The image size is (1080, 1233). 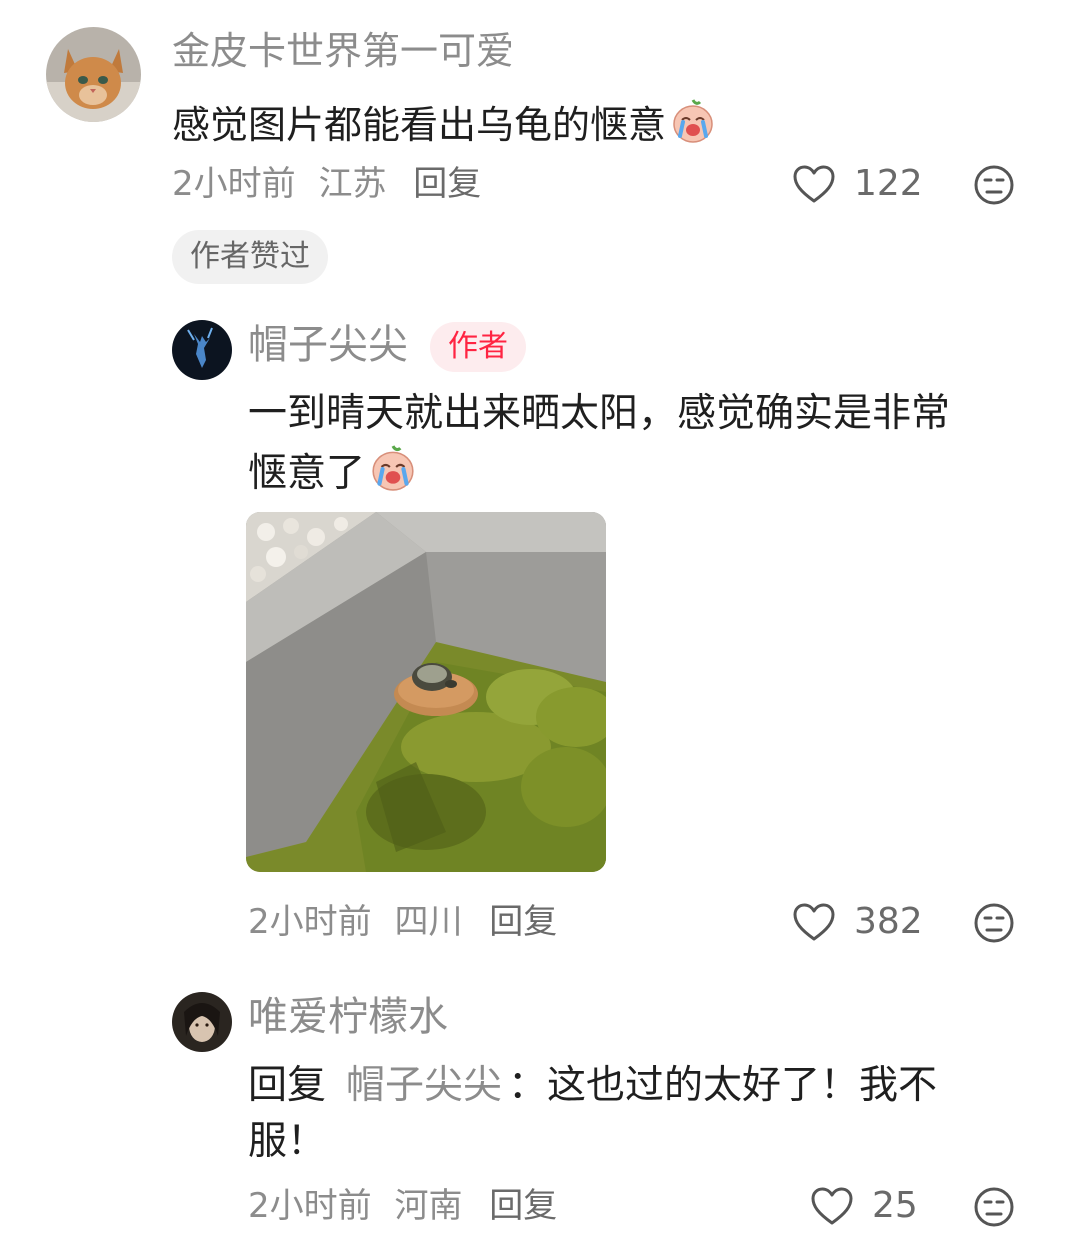 I want to click on like-button: 382, so click(x=857, y=921).